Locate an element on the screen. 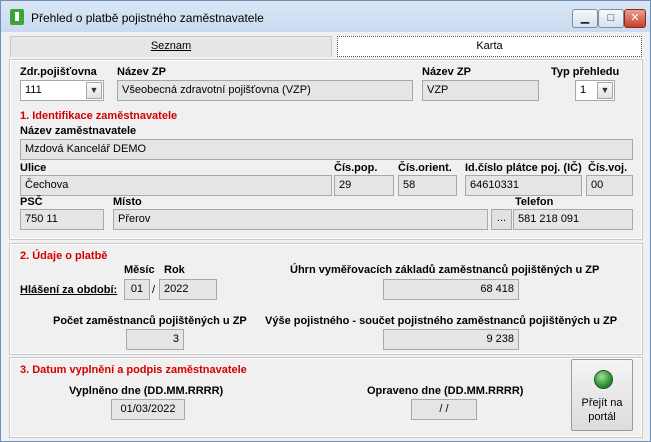  close-button: ✕ is located at coordinates (635, 18).